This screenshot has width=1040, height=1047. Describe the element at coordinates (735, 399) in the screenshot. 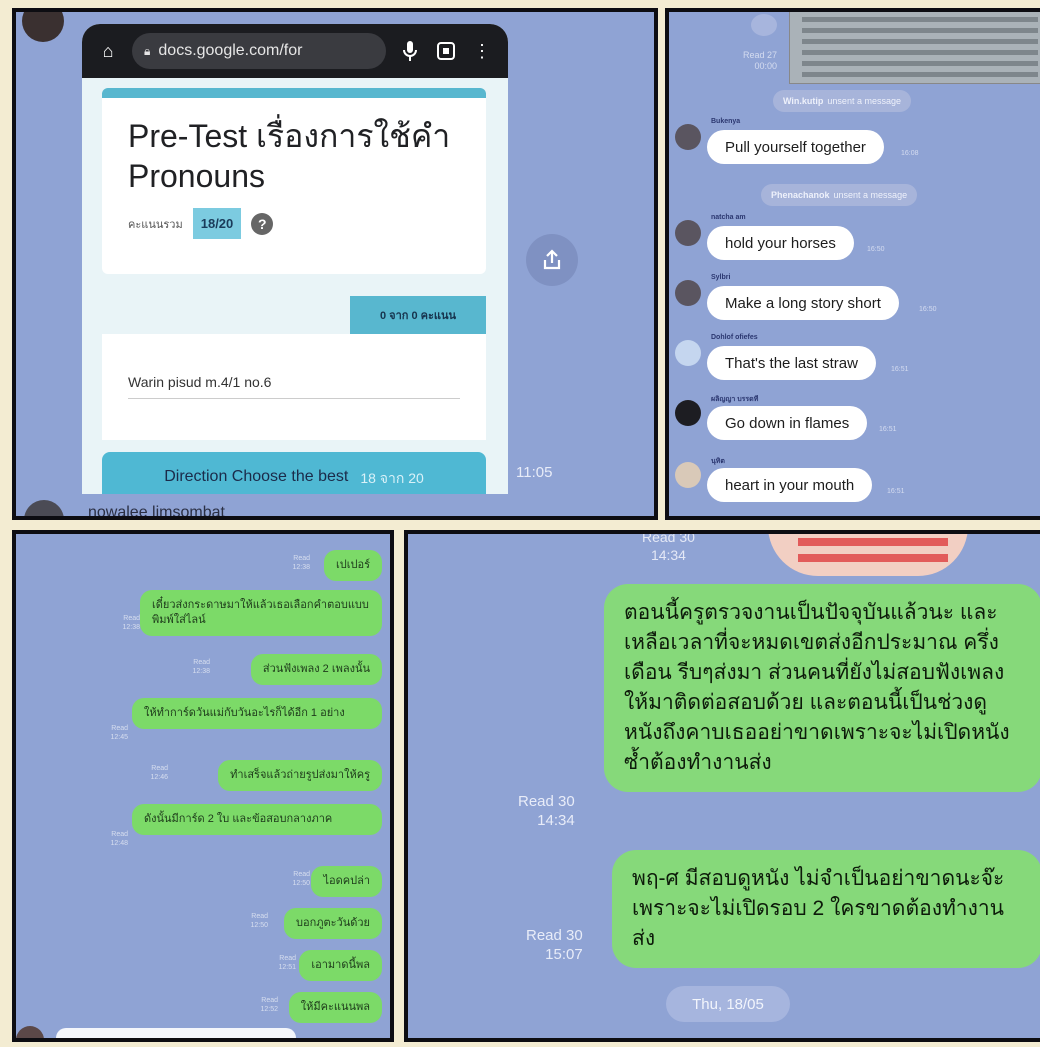

I see `sender-name: ผลิญญา บรรดที` at that location.